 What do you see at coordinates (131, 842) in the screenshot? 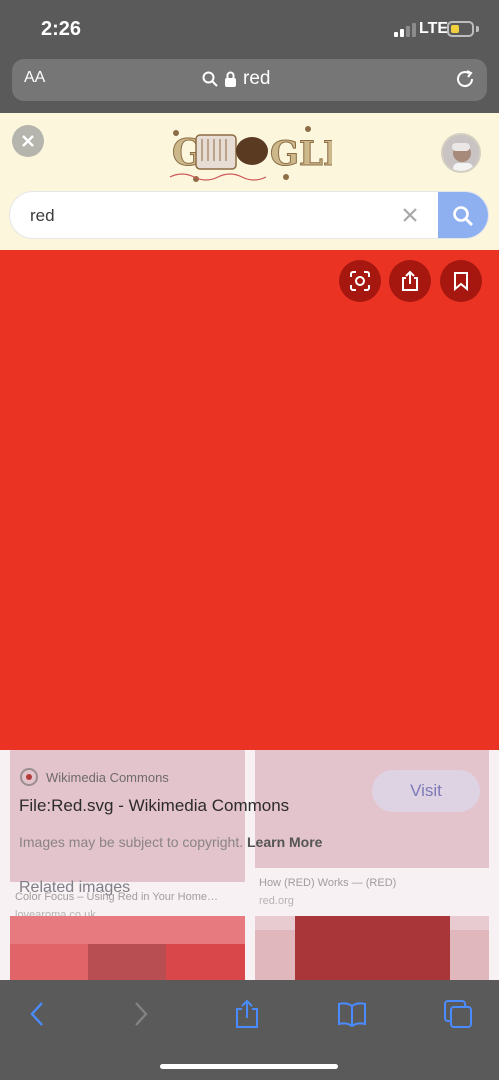
I see `copyright-text: Images may be subject to copyright.` at bounding box center [131, 842].